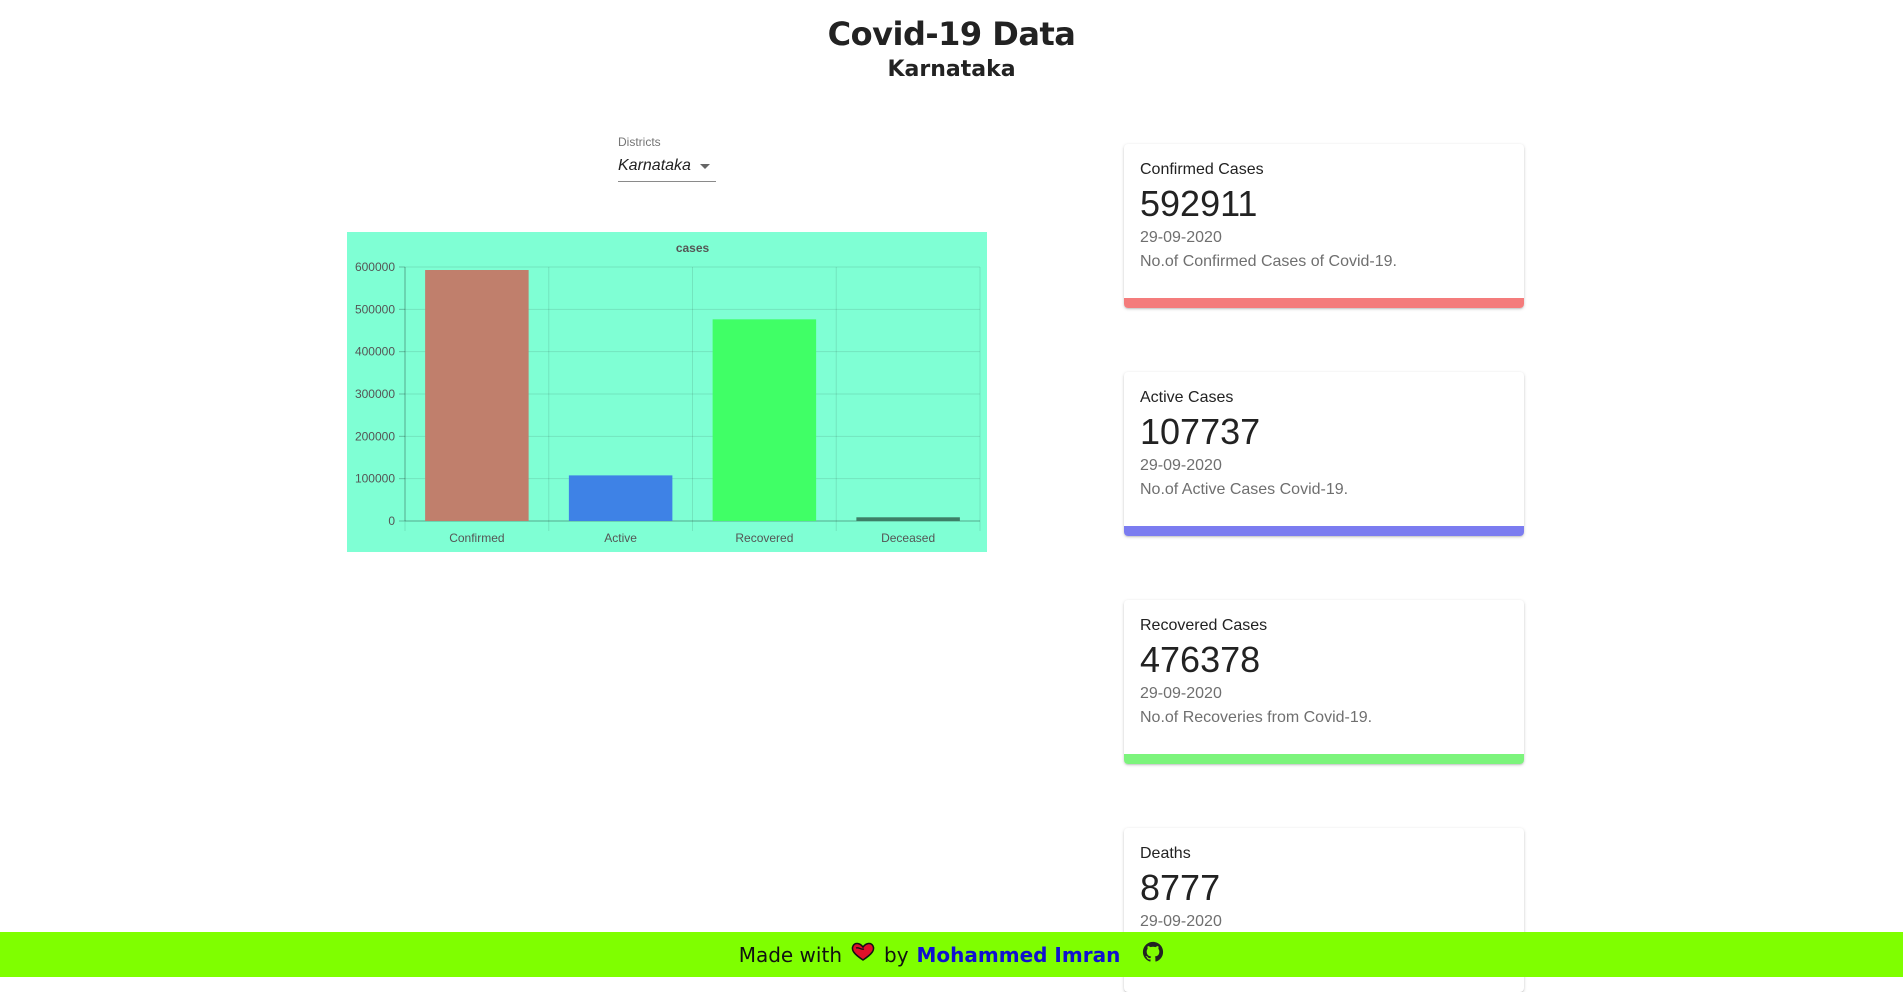 The image size is (1903, 992). I want to click on card-title: Active Cases, so click(1187, 397).